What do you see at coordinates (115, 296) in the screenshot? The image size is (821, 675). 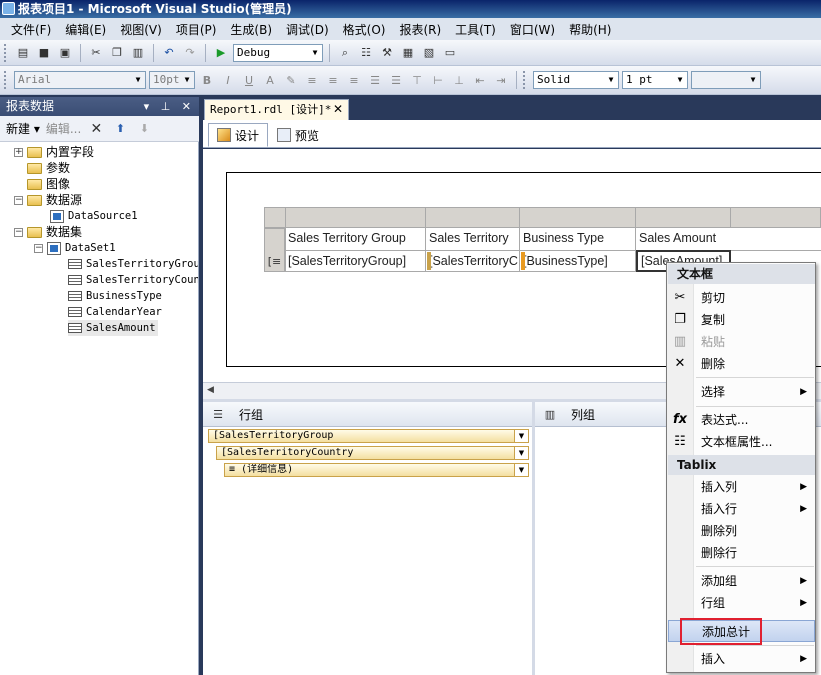 I see `tree-node-field: BusinessType` at bounding box center [115, 296].